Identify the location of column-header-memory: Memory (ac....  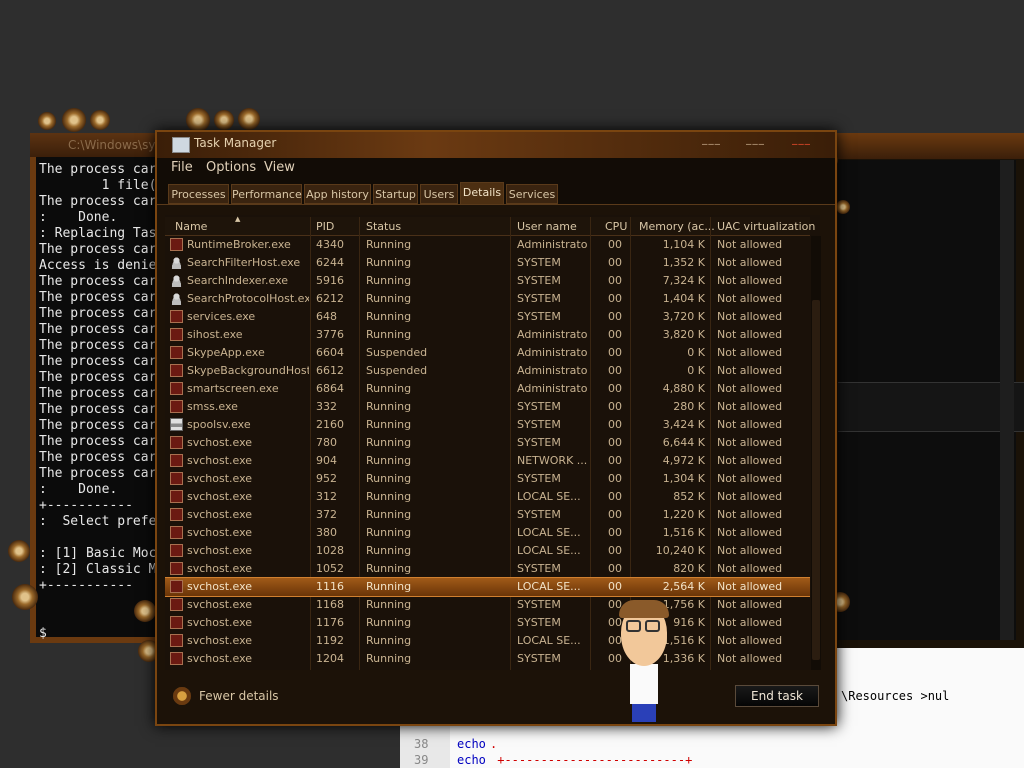
(677, 226).